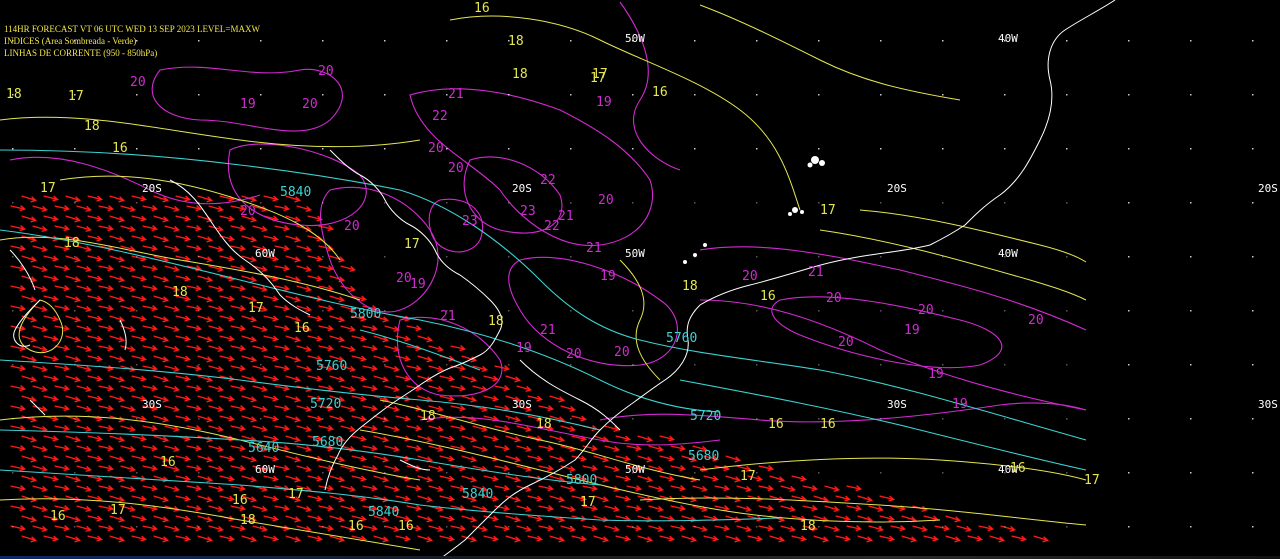  What do you see at coordinates (383, 512) in the screenshot?
I see `cyan-isoline-label: 5840` at bounding box center [383, 512].